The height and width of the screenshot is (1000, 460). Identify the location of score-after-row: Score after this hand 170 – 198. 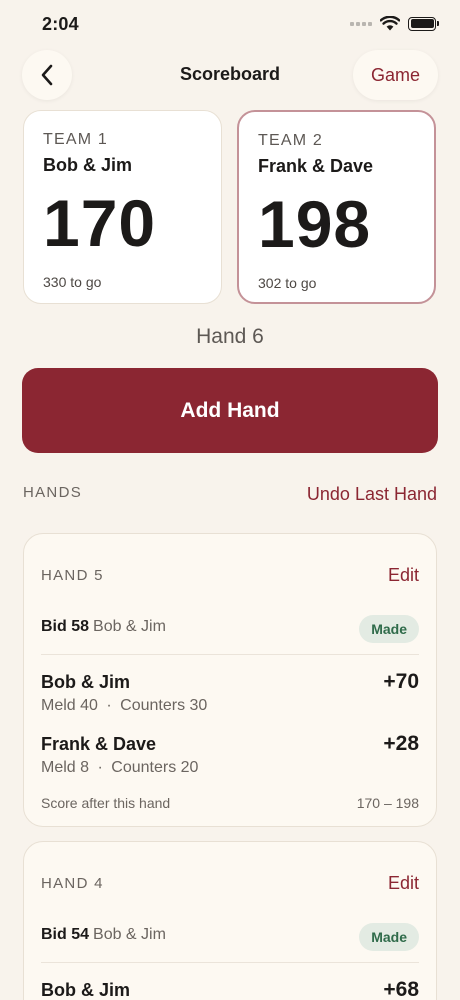
(230, 815).